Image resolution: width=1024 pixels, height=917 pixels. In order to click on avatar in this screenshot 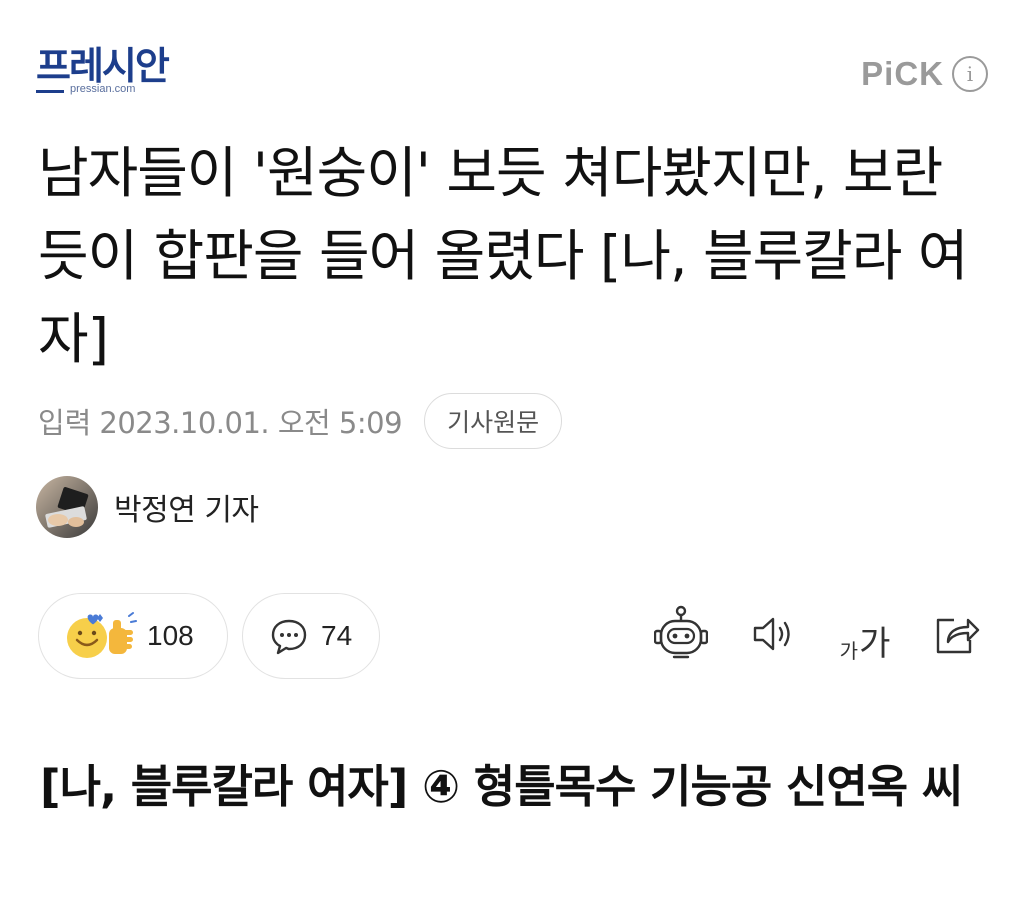, I will do `click(67, 507)`.